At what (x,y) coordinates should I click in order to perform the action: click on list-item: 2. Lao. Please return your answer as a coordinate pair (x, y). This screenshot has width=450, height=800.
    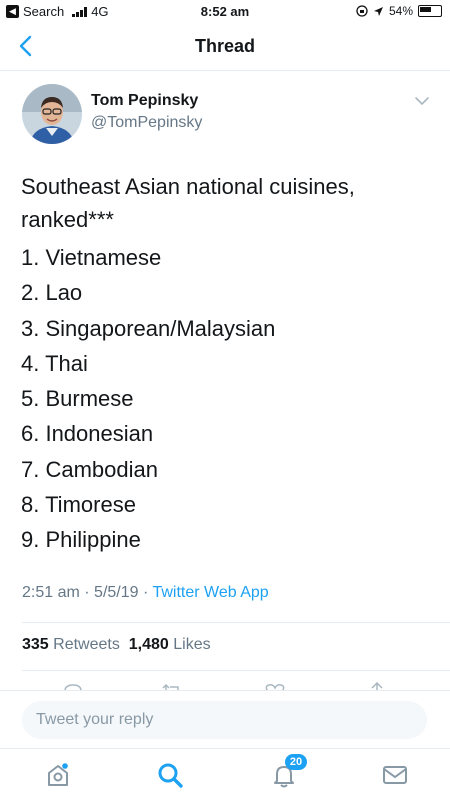
    Looking at the image, I should click on (52, 293).